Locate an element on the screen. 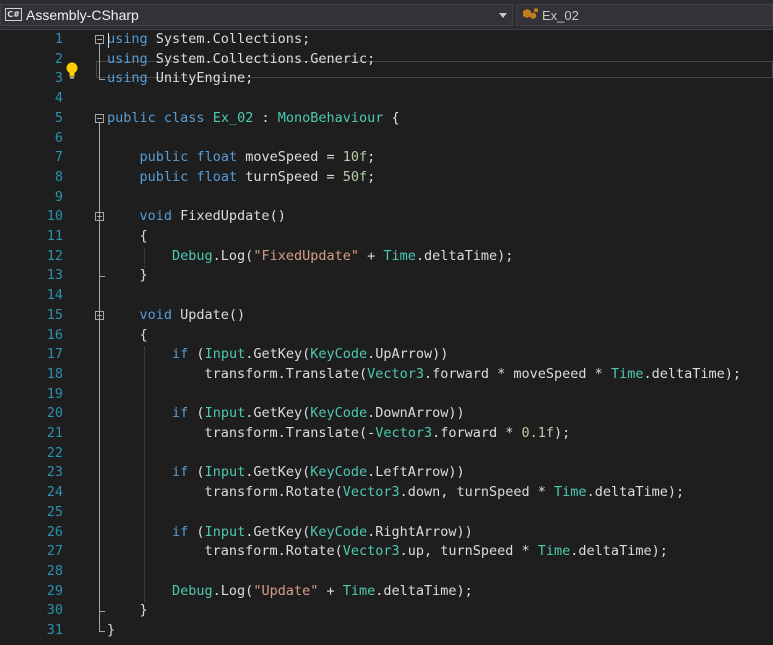  class-name: Ex_02 is located at coordinates (560, 15).